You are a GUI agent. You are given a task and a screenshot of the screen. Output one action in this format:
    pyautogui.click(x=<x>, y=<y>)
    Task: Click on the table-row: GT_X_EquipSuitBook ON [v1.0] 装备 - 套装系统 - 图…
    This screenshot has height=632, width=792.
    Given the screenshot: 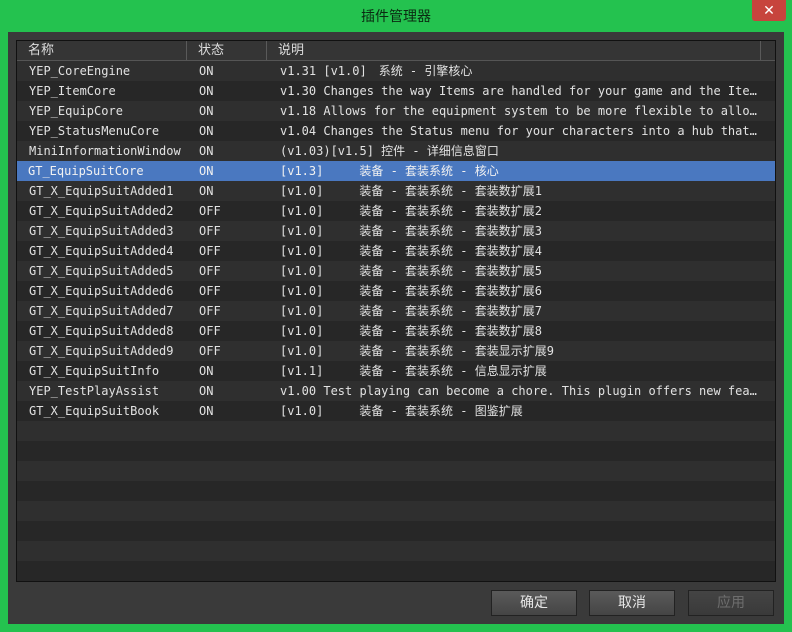 What is the action you would take?
    pyautogui.click(x=396, y=411)
    